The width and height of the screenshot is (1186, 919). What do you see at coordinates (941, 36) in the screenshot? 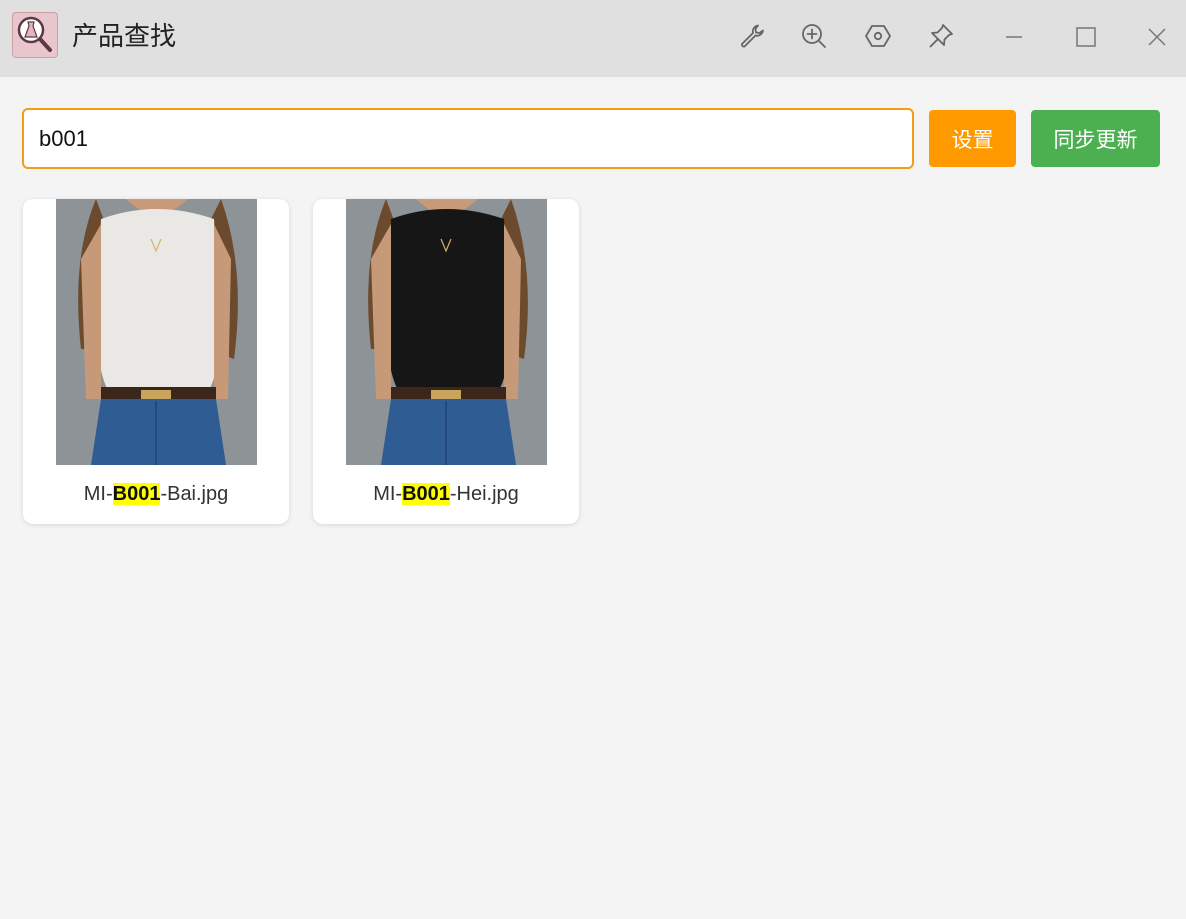
I see `pin-icon` at bounding box center [941, 36].